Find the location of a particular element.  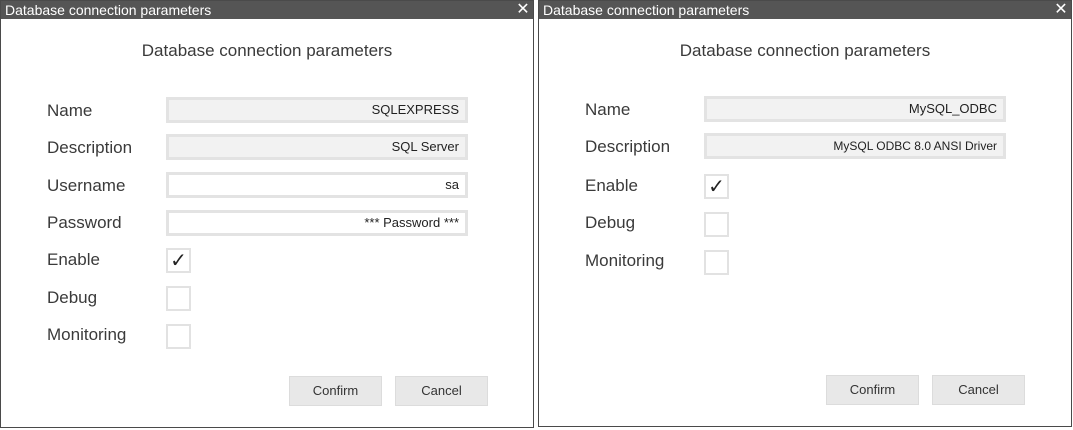

description-field: MySQL ODBC 8.0 ANSI Driver is located at coordinates (855, 146).